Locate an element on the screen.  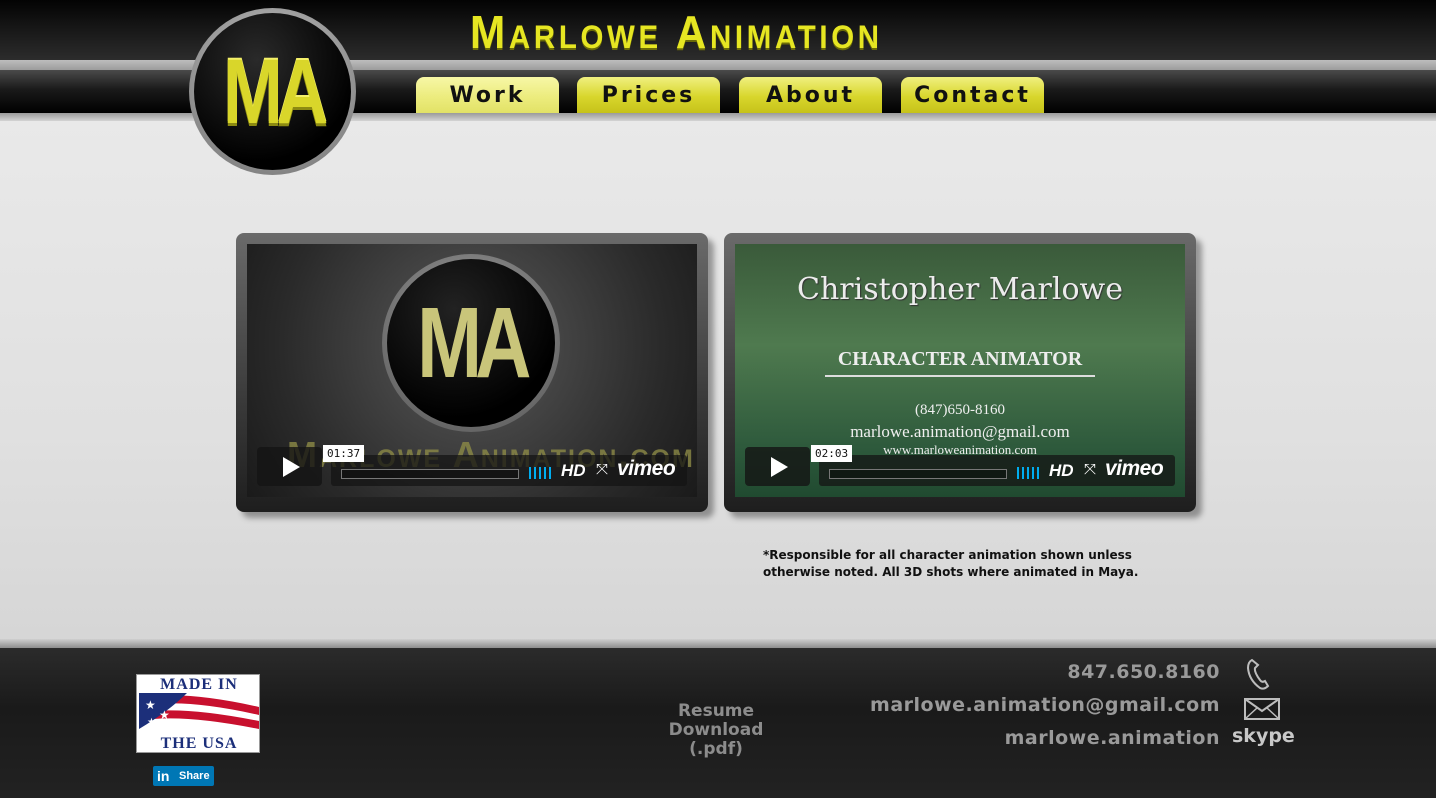
usa-flag-icon: ★ ★ ★ is located at coordinates (199, 711).